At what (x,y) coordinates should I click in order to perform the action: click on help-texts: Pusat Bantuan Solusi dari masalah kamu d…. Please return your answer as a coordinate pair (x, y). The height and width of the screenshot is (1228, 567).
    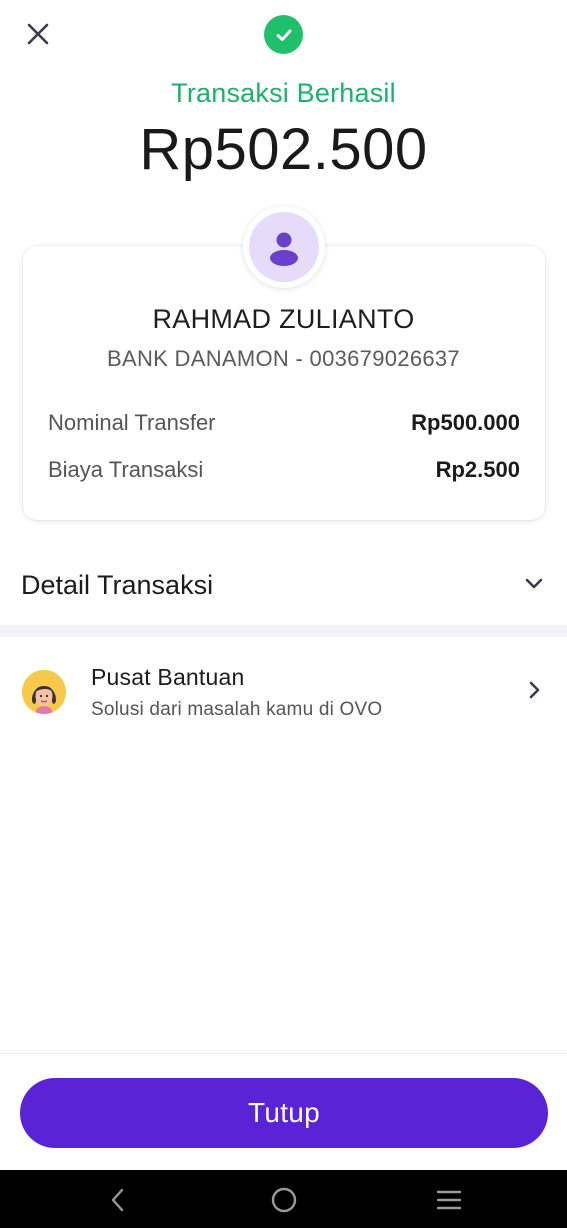
    Looking at the image, I should click on (307, 692).